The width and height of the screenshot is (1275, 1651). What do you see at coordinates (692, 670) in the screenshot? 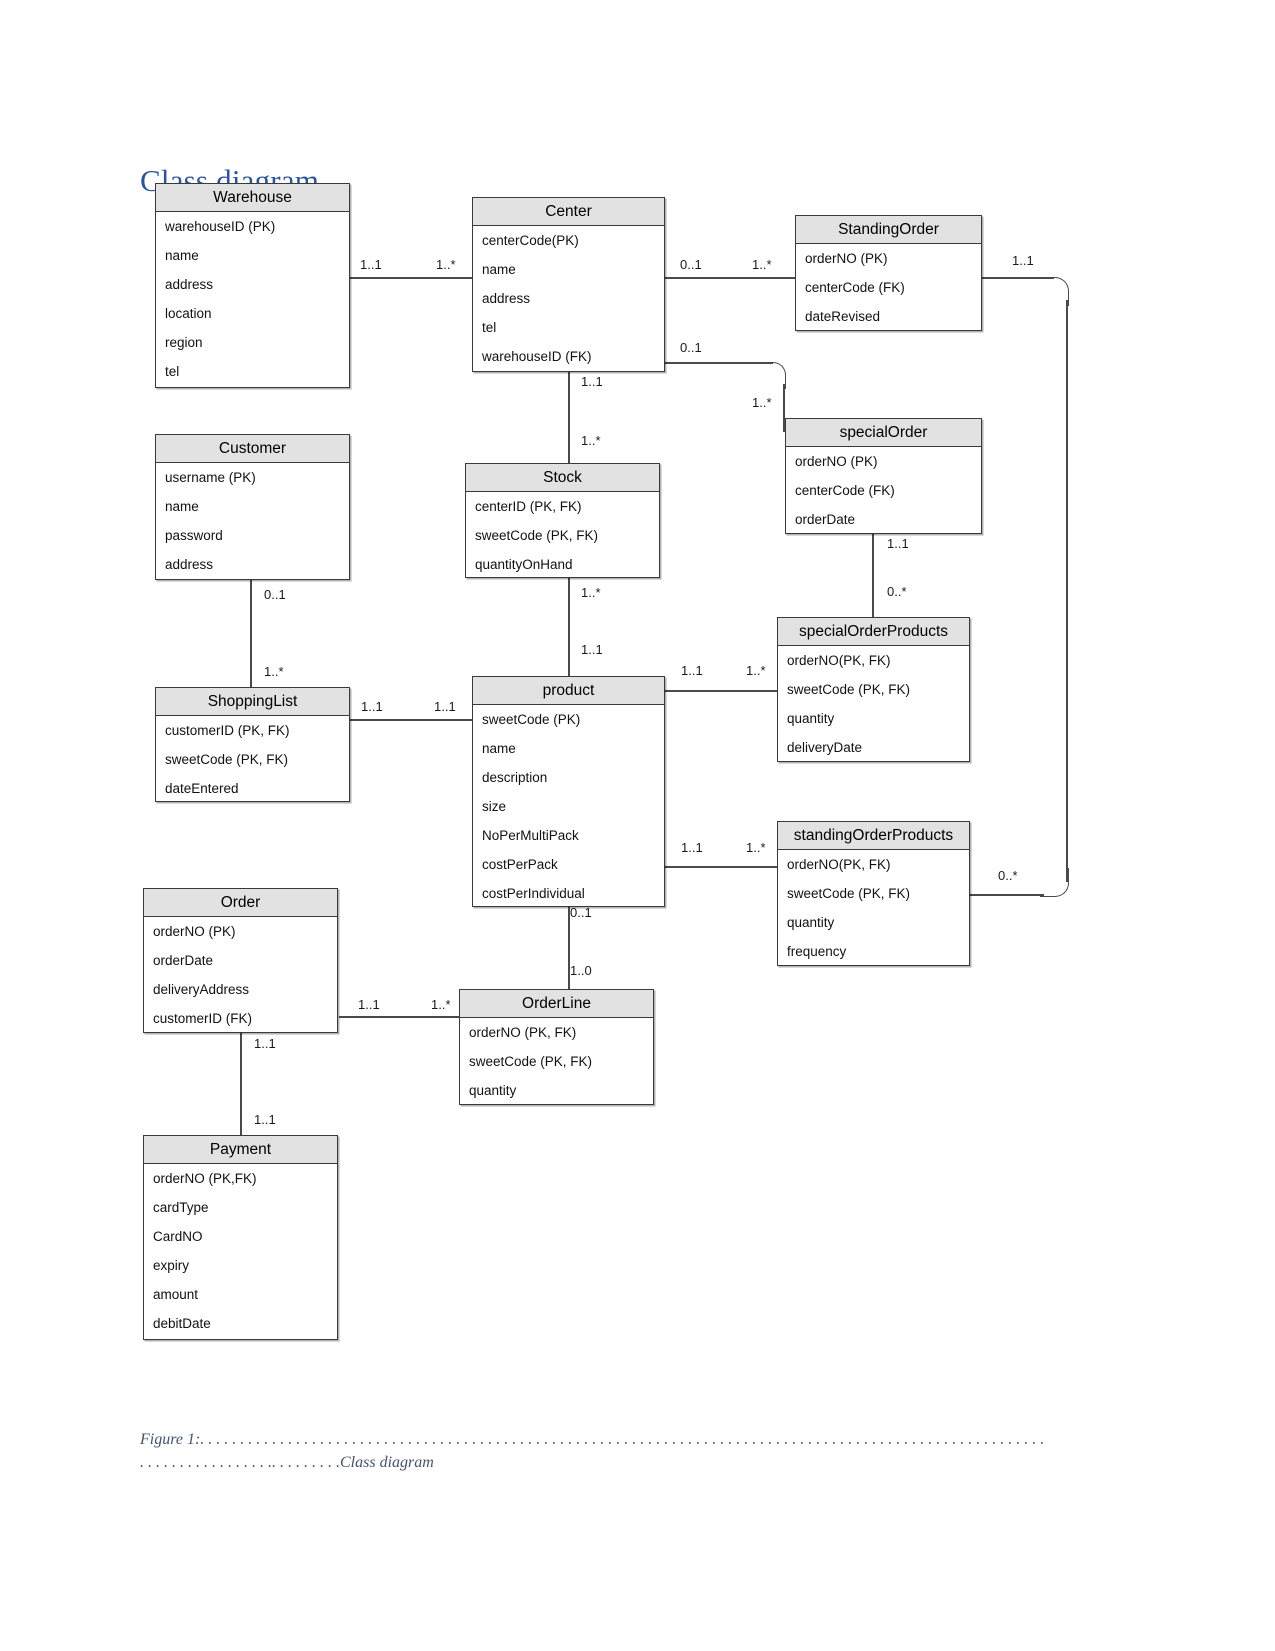
I see `mult-product-sop-left: 1..1` at bounding box center [692, 670].